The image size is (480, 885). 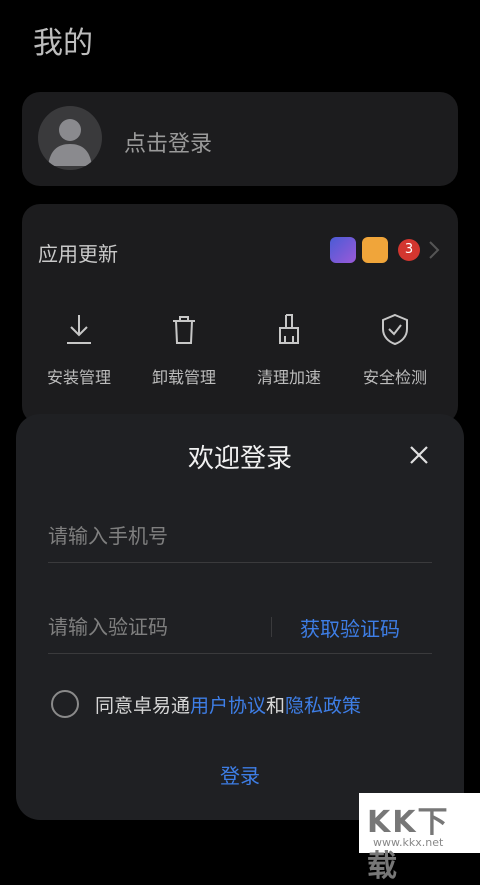 I want to click on verification-code-input, so click(x=148, y=627).